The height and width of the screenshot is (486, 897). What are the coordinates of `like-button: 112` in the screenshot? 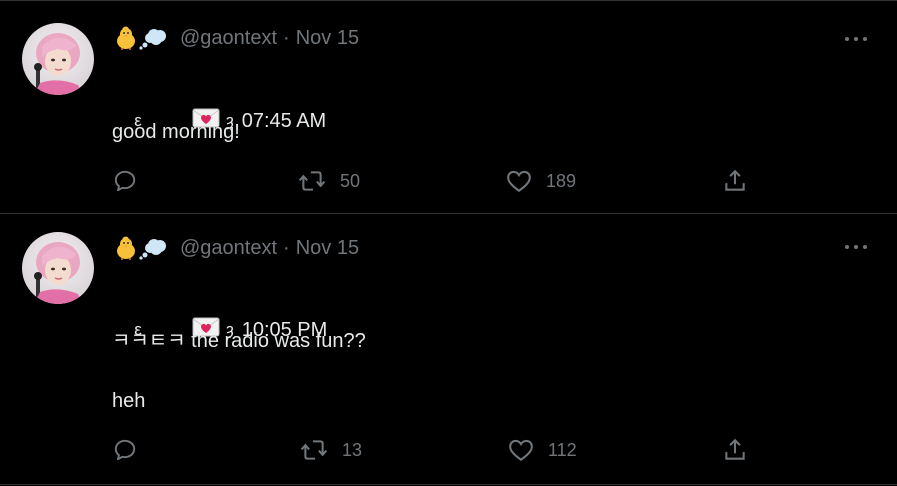 It's located at (542, 450).